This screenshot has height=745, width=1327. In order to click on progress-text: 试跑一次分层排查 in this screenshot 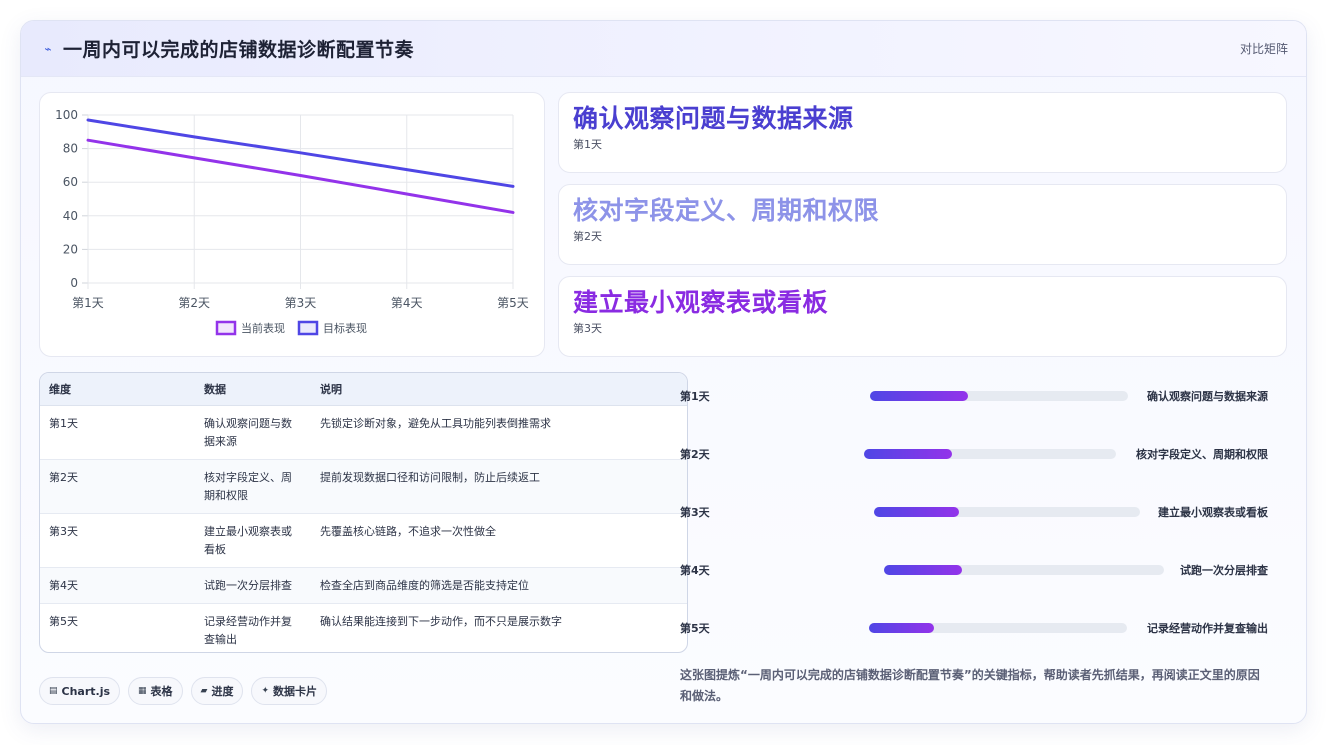, I will do `click(1224, 570)`.